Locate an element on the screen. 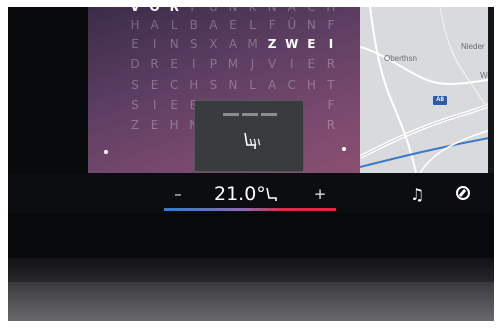 The height and width of the screenshot is (329, 502). clock-row: HALBAELFÜNF is located at coordinates (233, 27).